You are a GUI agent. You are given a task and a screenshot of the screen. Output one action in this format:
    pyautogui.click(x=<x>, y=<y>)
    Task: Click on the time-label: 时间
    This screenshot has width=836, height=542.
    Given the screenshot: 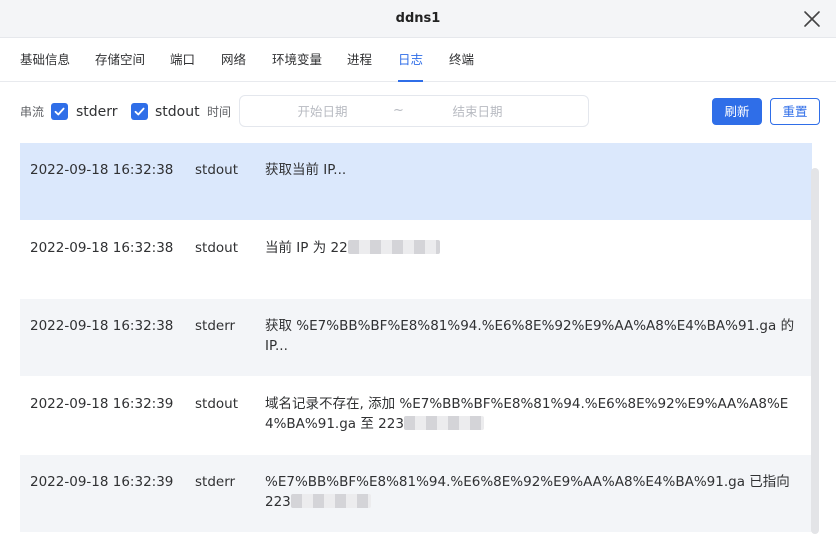 What is the action you would take?
    pyautogui.click(x=219, y=112)
    